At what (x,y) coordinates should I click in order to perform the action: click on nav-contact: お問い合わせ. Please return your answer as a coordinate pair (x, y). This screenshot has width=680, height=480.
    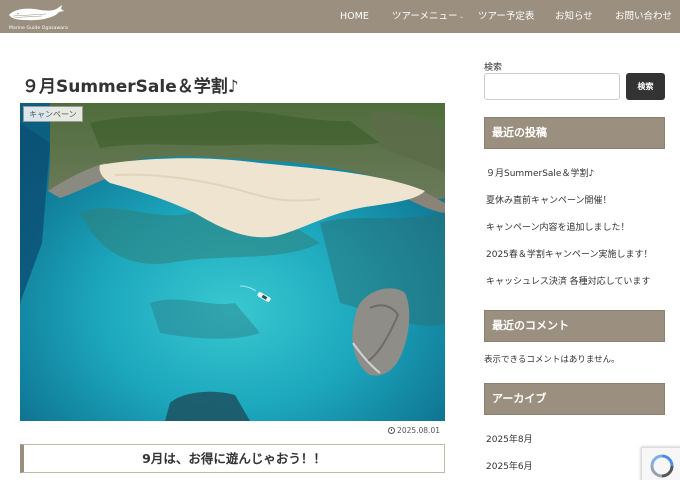
    Looking at the image, I should click on (643, 16).